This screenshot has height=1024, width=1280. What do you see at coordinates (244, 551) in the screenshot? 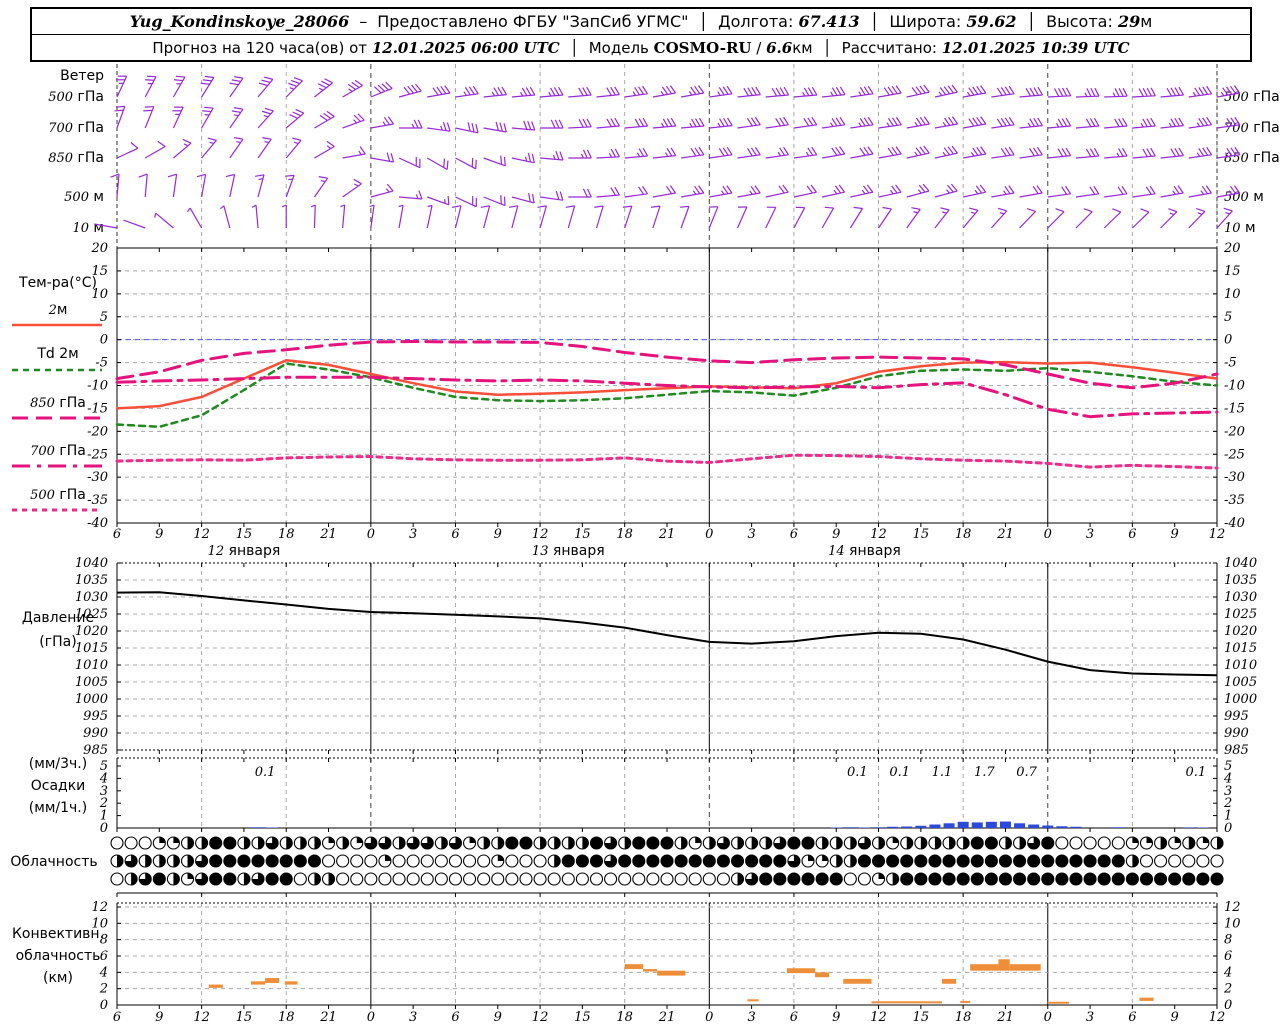
I see `date-label: 12 января` at bounding box center [244, 551].